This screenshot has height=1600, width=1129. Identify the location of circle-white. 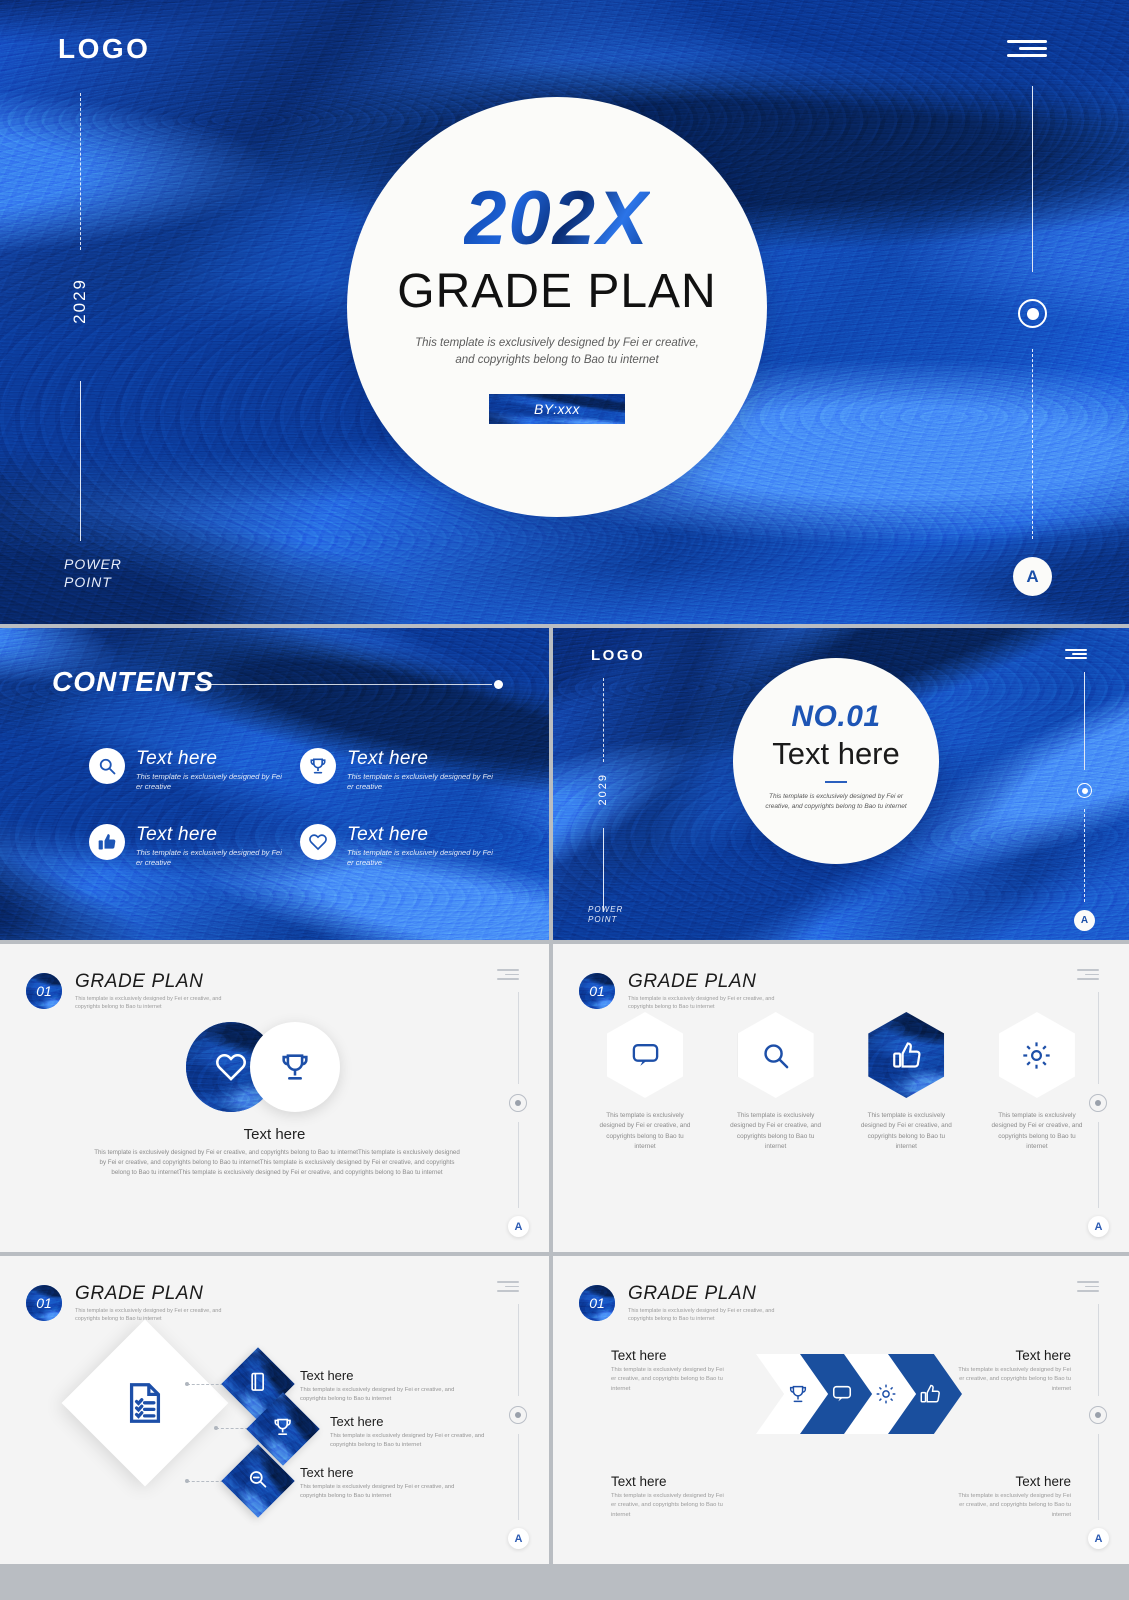
(295, 1067).